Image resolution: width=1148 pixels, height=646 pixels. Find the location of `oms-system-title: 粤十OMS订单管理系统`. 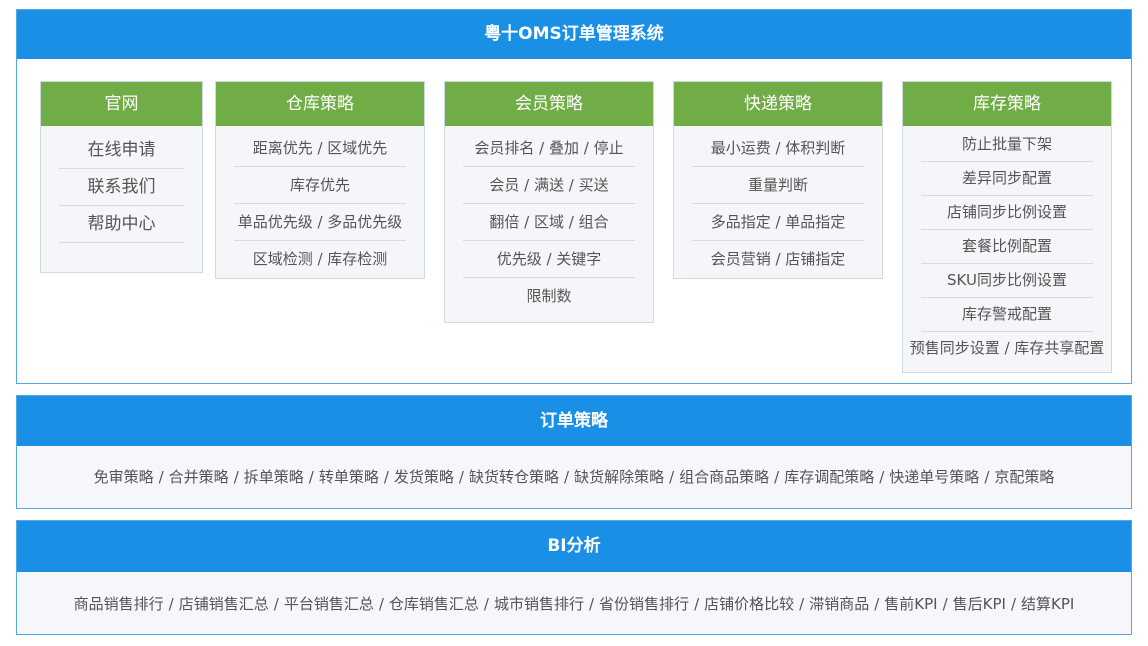

oms-system-title: 粤十OMS订单管理系统 is located at coordinates (574, 34).